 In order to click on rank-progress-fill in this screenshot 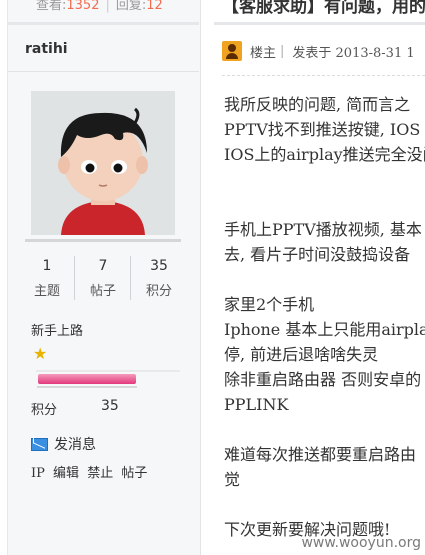, I will do `click(87, 379)`.